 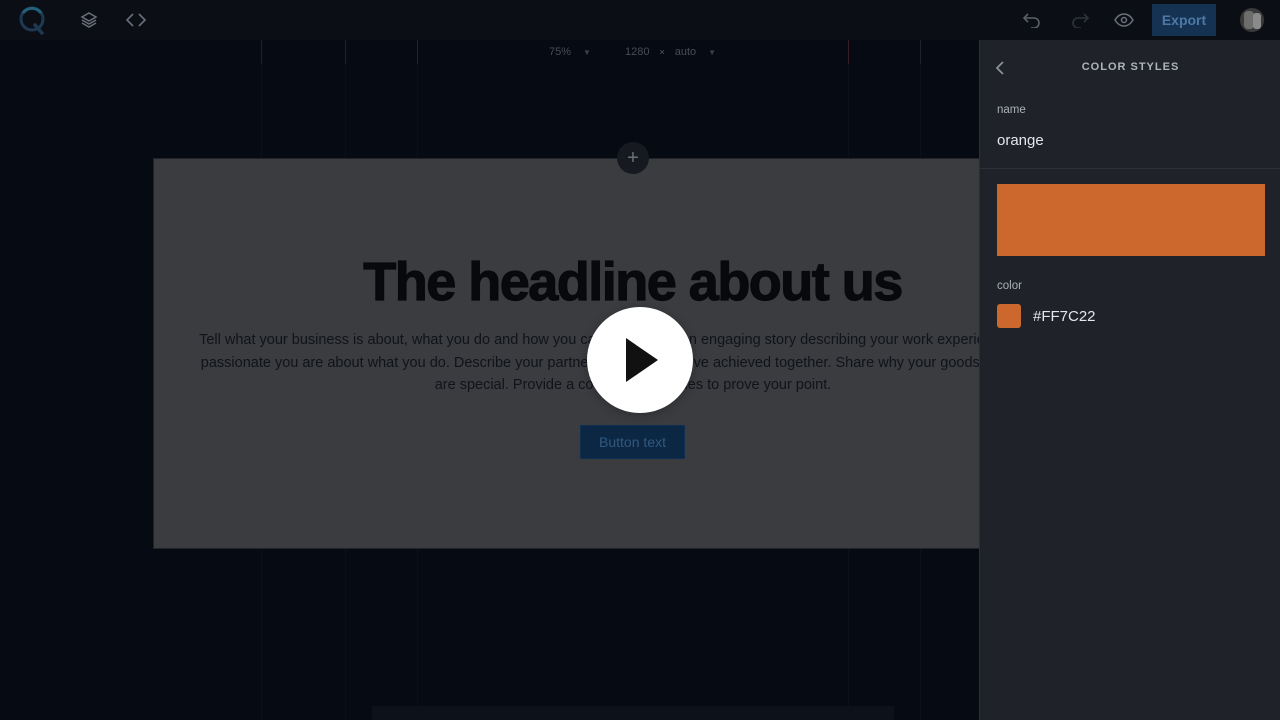 What do you see at coordinates (640, 20) in the screenshot?
I see `top-toolbar: Export` at bounding box center [640, 20].